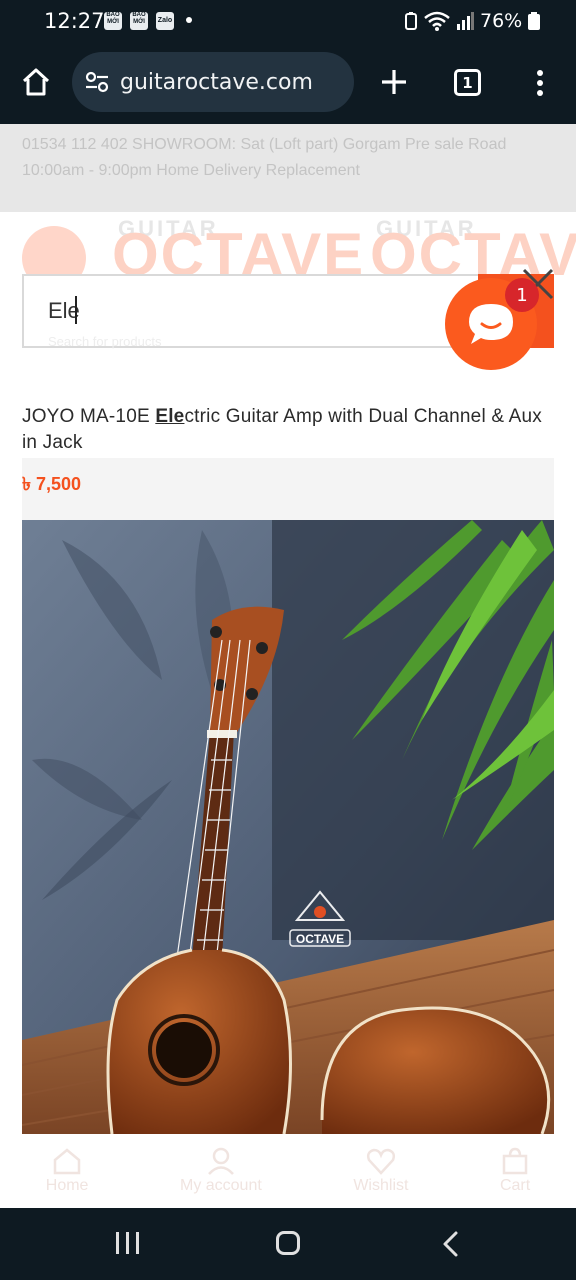 The height and width of the screenshot is (1280, 576). I want to click on text-cursor, so click(76, 310).